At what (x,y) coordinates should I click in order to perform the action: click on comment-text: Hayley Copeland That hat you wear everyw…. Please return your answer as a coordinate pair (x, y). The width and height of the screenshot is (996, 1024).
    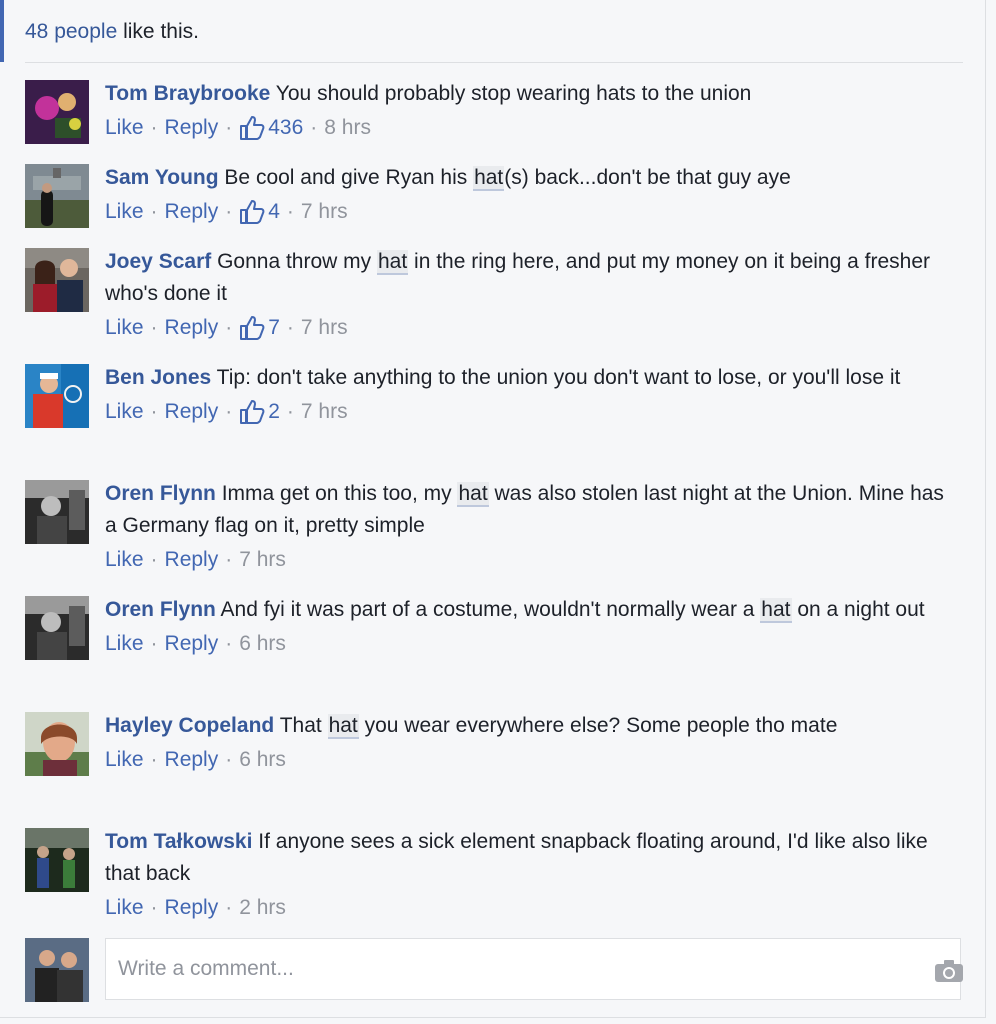
    Looking at the image, I should click on (525, 726).